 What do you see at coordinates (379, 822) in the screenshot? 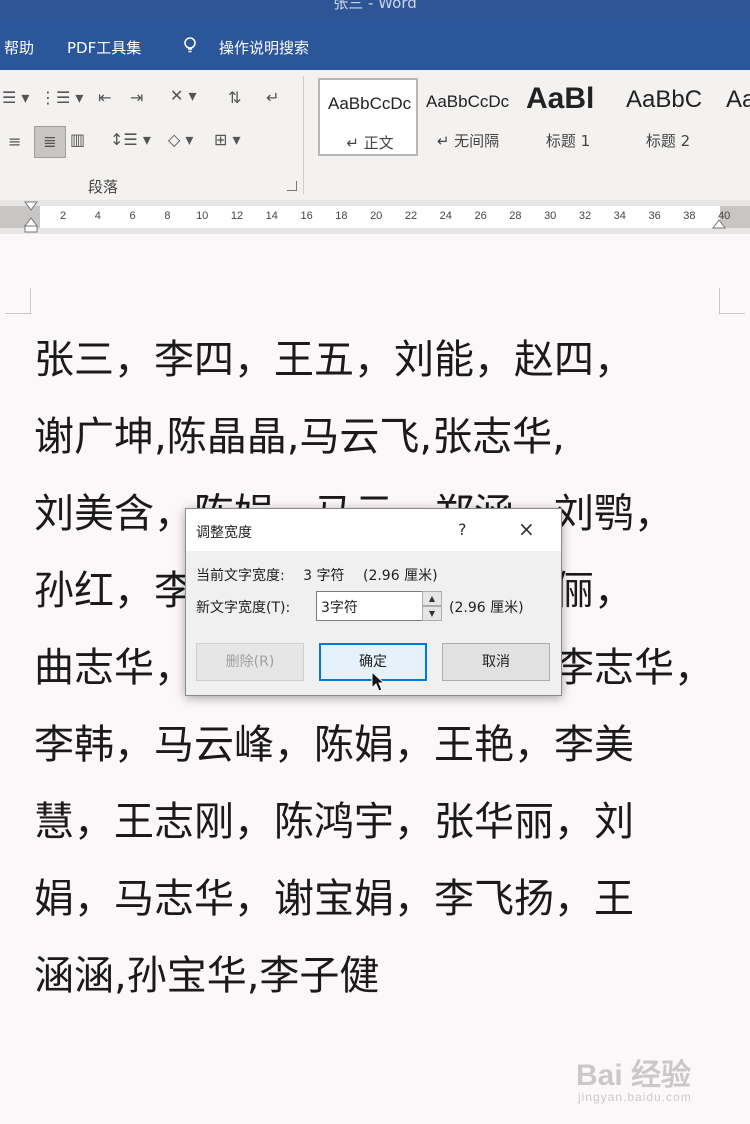
I see `text-line: 慧，王志刚，陈鸿宇，张华丽，刘` at bounding box center [379, 822].